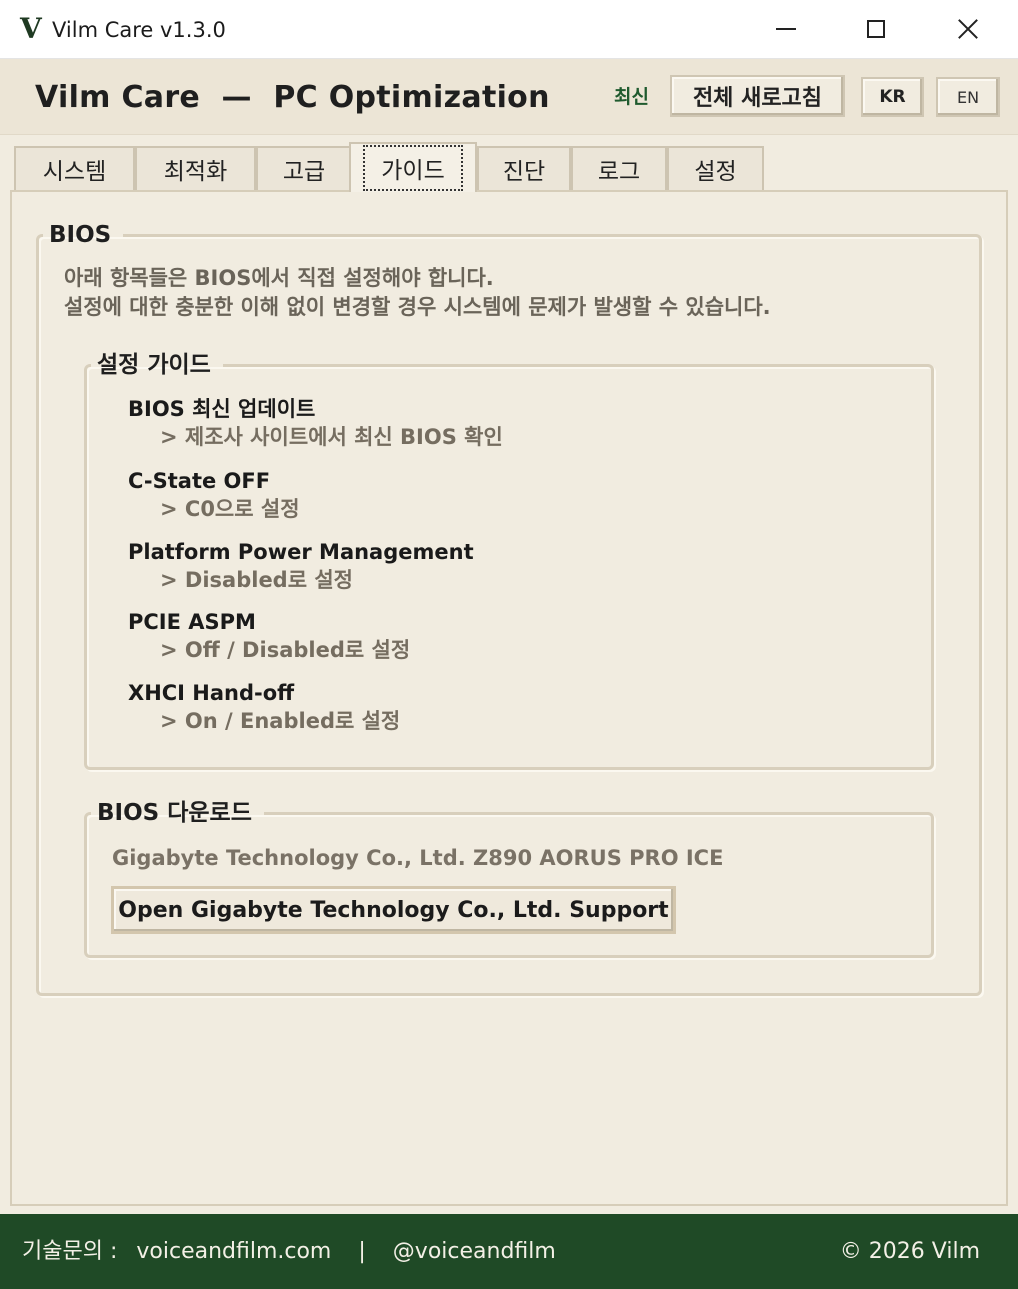 This screenshot has height=1289, width=1018. What do you see at coordinates (199, 481) in the screenshot?
I see `guide-item-title: C-State OFF` at bounding box center [199, 481].